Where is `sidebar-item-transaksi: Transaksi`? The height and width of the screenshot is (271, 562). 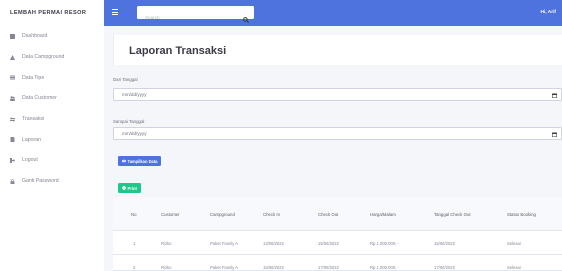
sidebar-item-transaksi: Transaksi is located at coordinates (52, 119).